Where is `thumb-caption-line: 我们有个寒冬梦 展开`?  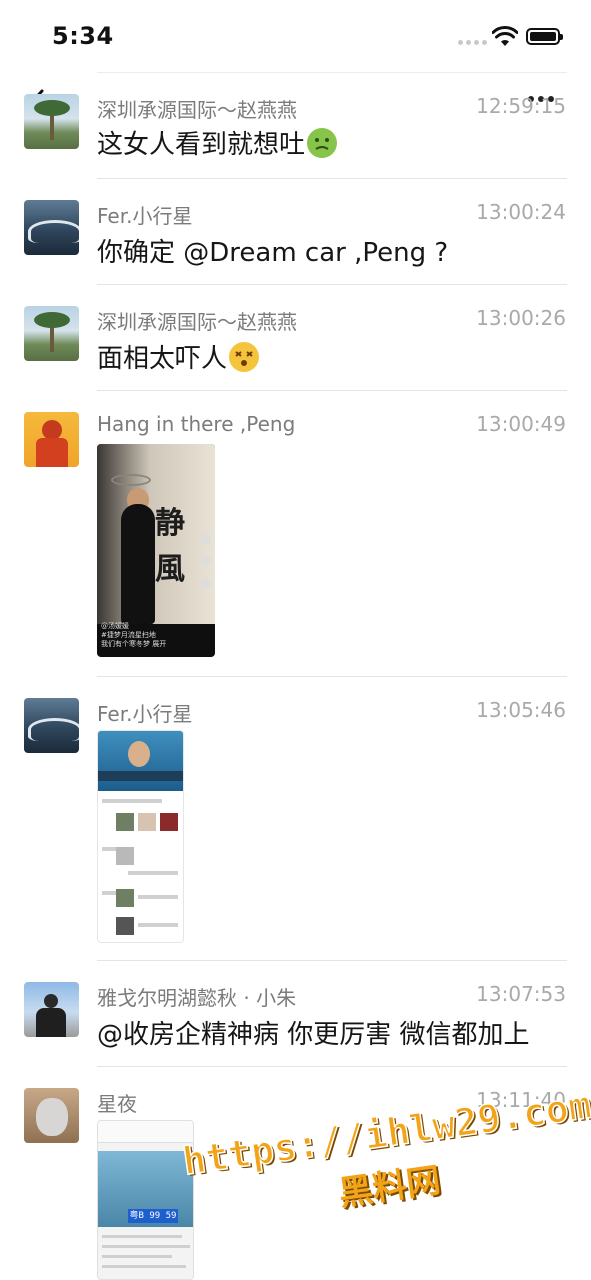 thumb-caption-line: 我们有个寒冬梦 展开 is located at coordinates (134, 644).